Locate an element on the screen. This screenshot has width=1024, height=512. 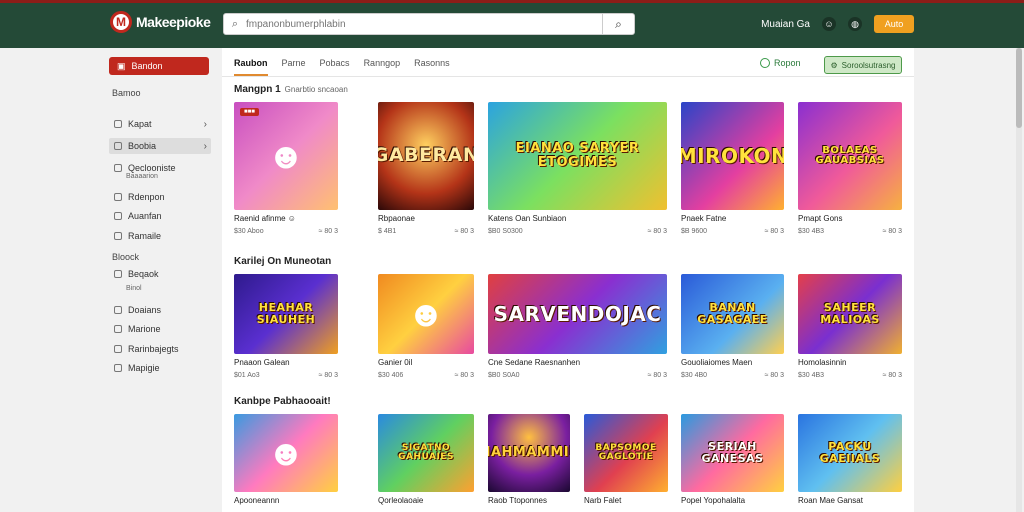
tab: Parne is located at coordinates (294, 67).